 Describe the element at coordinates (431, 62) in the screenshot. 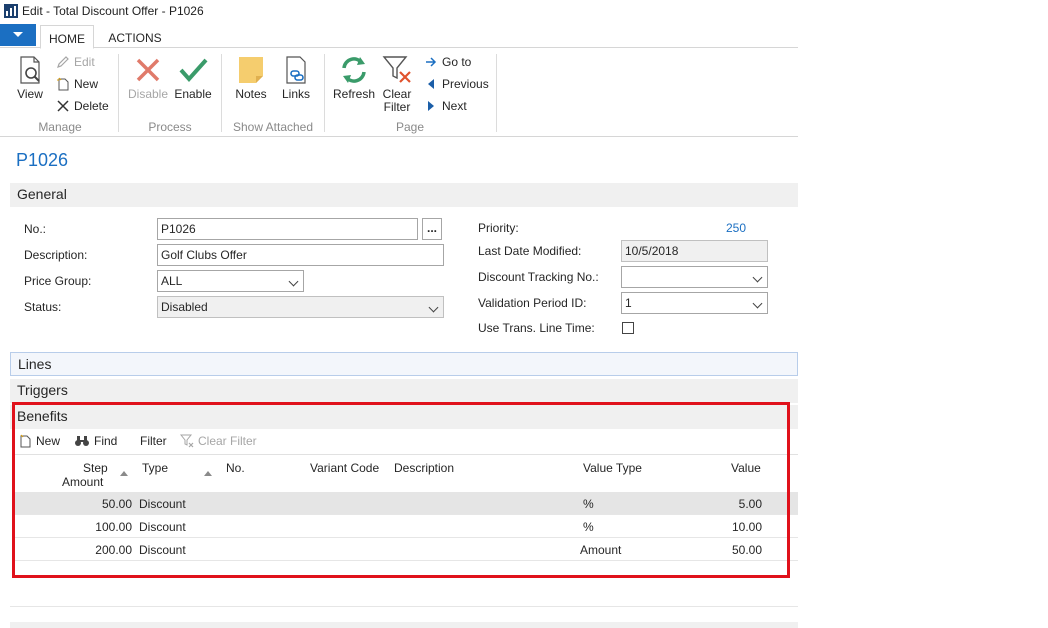

I see `arrow-right-icon` at that location.